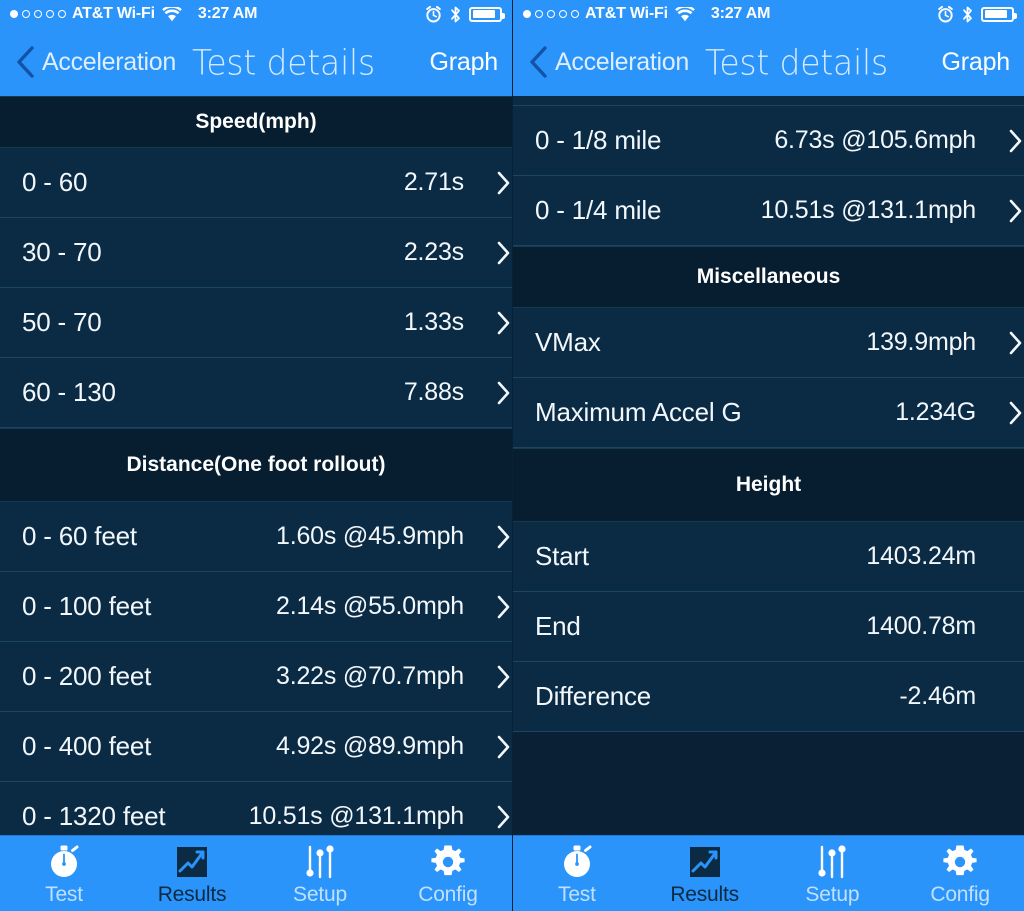  I want to click on table-row: VMax 139.9mph, so click(768, 343).